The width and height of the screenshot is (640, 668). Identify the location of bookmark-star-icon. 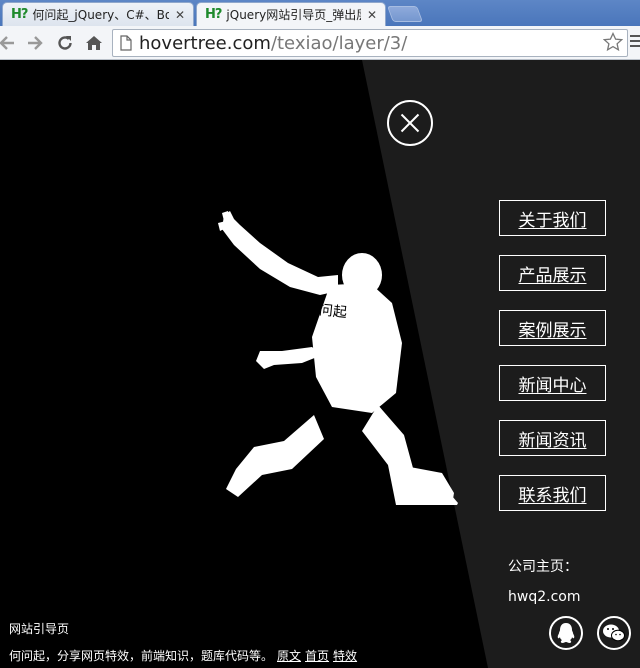
(613, 44).